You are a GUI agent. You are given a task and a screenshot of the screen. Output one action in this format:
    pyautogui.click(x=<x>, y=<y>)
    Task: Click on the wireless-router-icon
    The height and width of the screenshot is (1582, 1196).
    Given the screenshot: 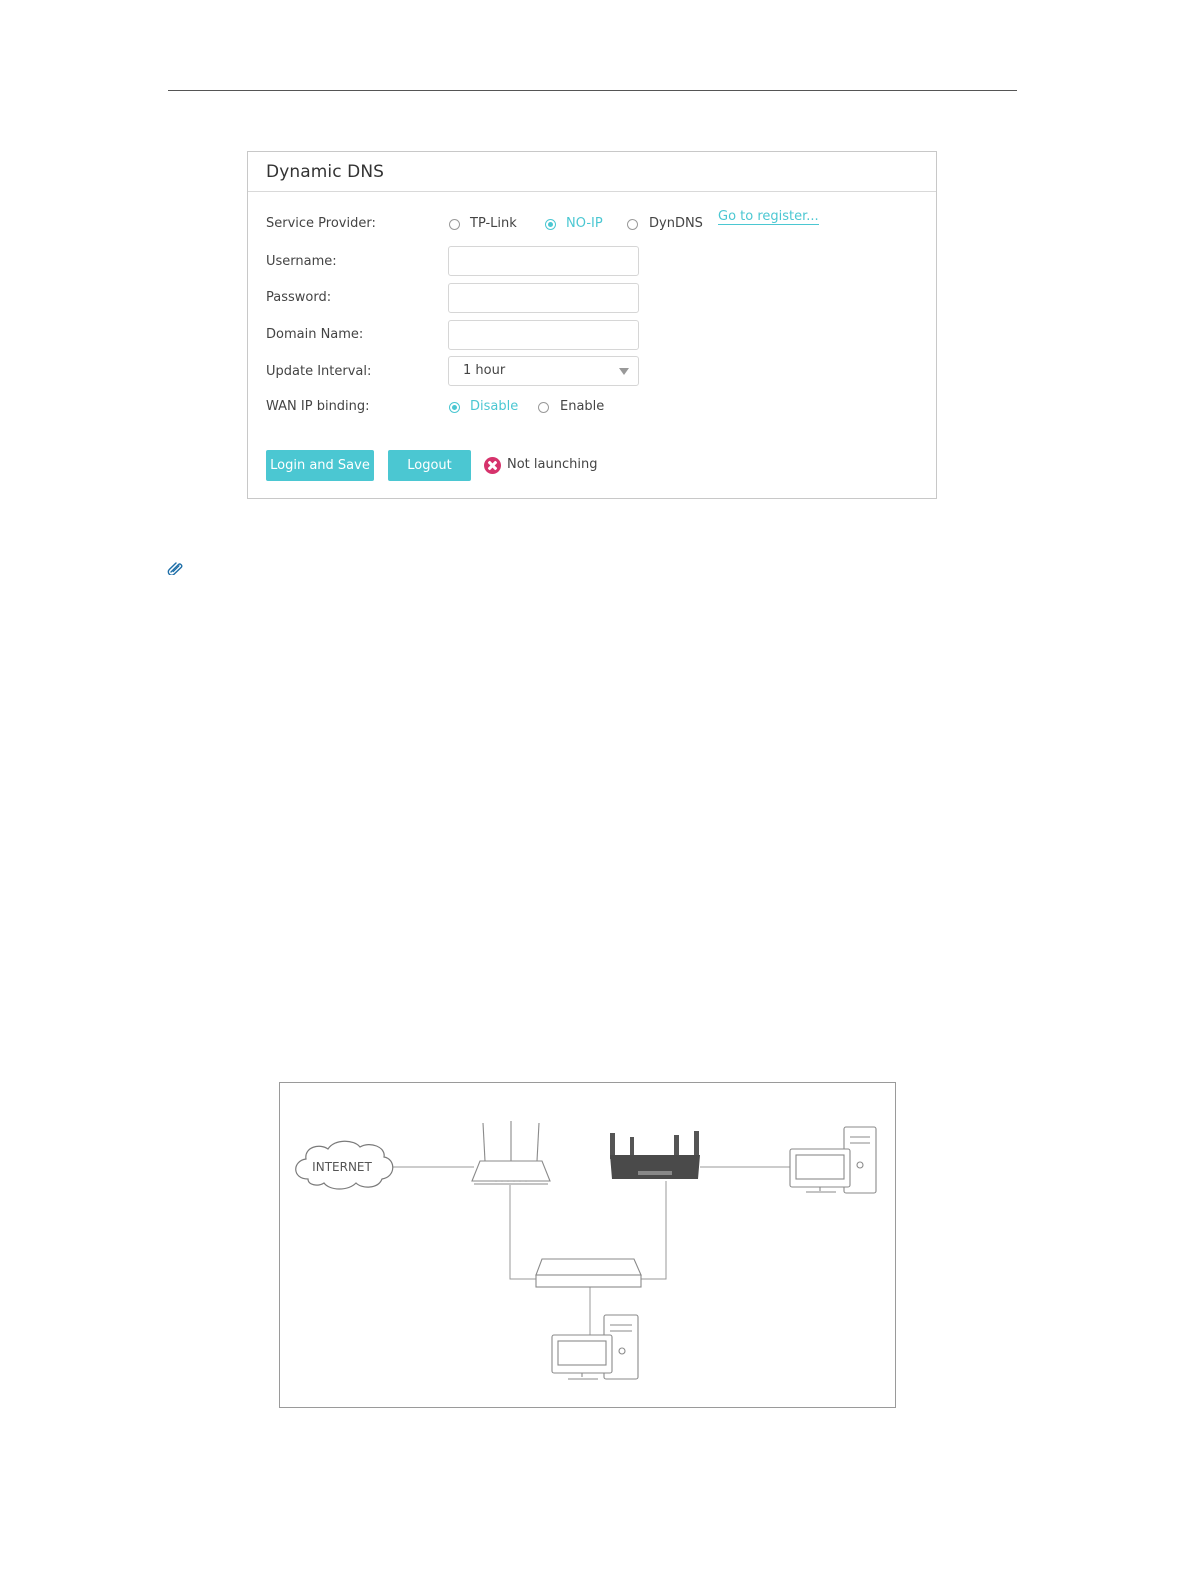 What is the action you would take?
    pyautogui.click(x=655, y=1155)
    